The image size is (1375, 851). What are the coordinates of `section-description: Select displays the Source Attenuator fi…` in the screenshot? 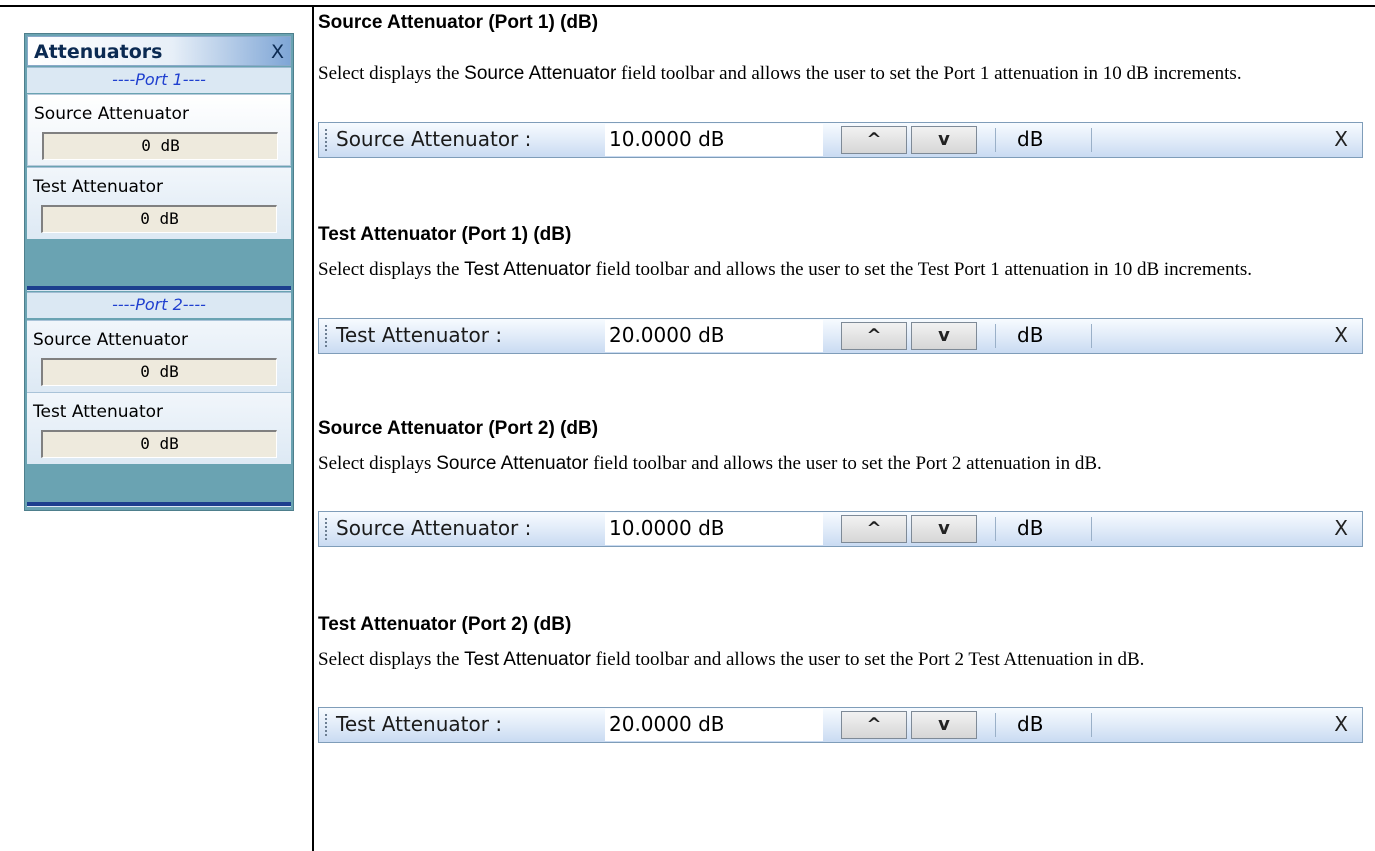 It's located at (780, 73).